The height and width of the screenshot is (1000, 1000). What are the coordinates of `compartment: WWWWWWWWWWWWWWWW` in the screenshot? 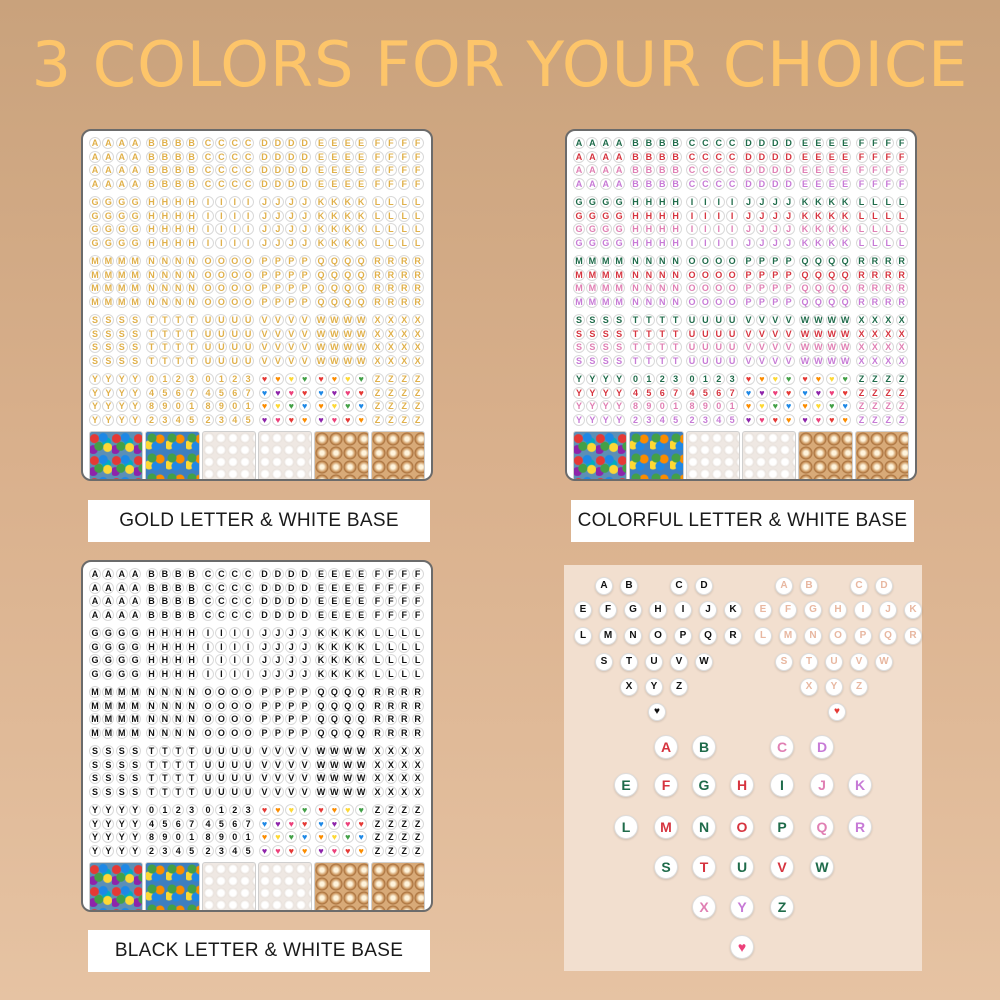 It's located at (826, 341).